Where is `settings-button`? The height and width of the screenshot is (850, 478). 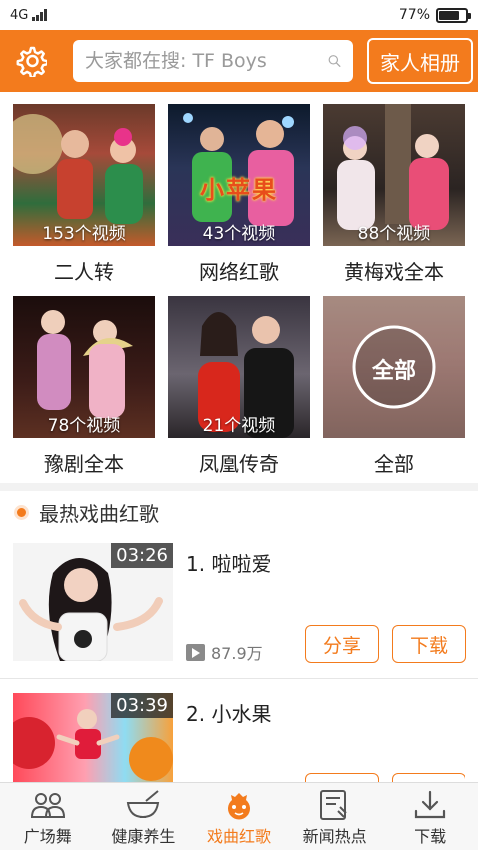
settings-button is located at coordinates (31, 61).